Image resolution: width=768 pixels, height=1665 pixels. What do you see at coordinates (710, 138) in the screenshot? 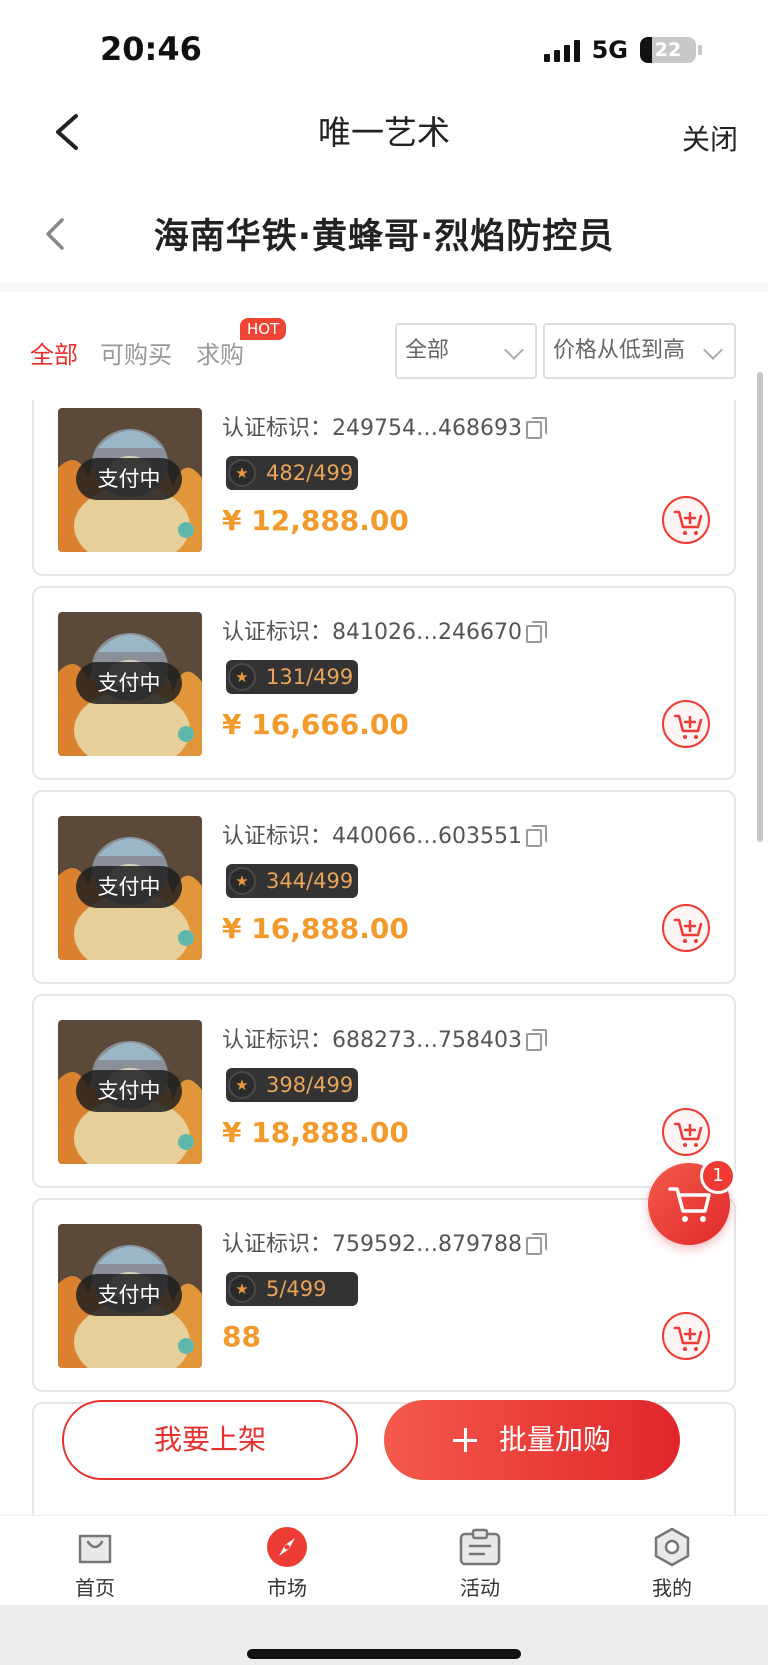
I see `close-button: 关闭` at bounding box center [710, 138].